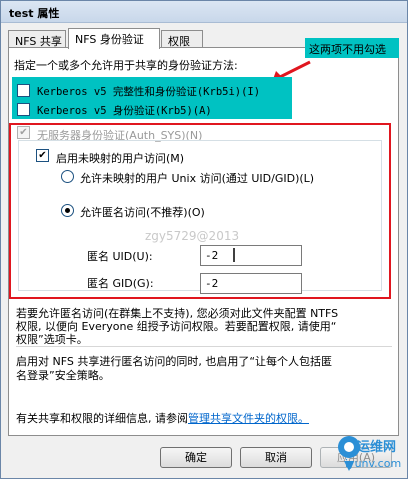  What do you see at coordinates (120, 256) in the screenshot?
I see `anon-uid-label: 匿名 UID(U):` at bounding box center [120, 256].